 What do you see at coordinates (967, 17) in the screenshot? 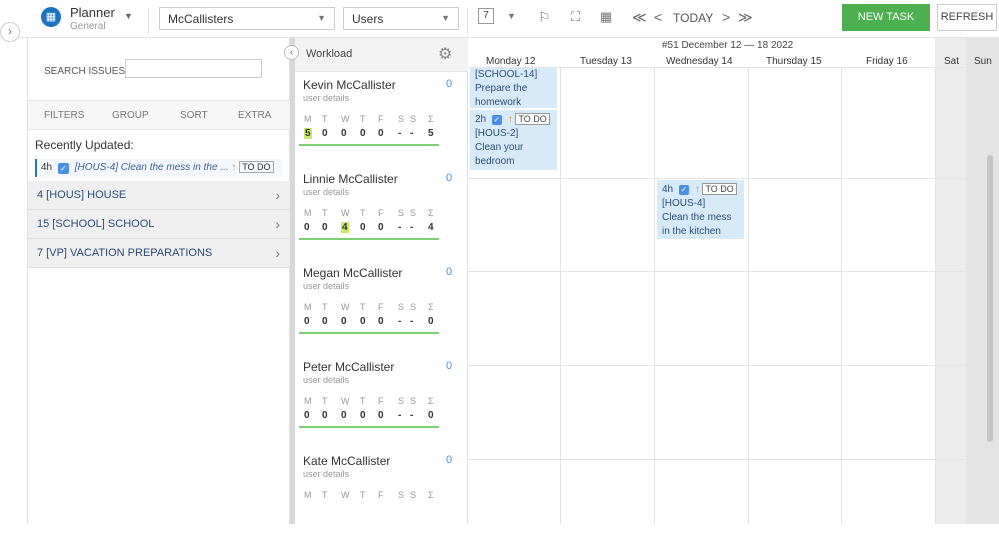
I see `refresh-button: REFRESH` at bounding box center [967, 17].